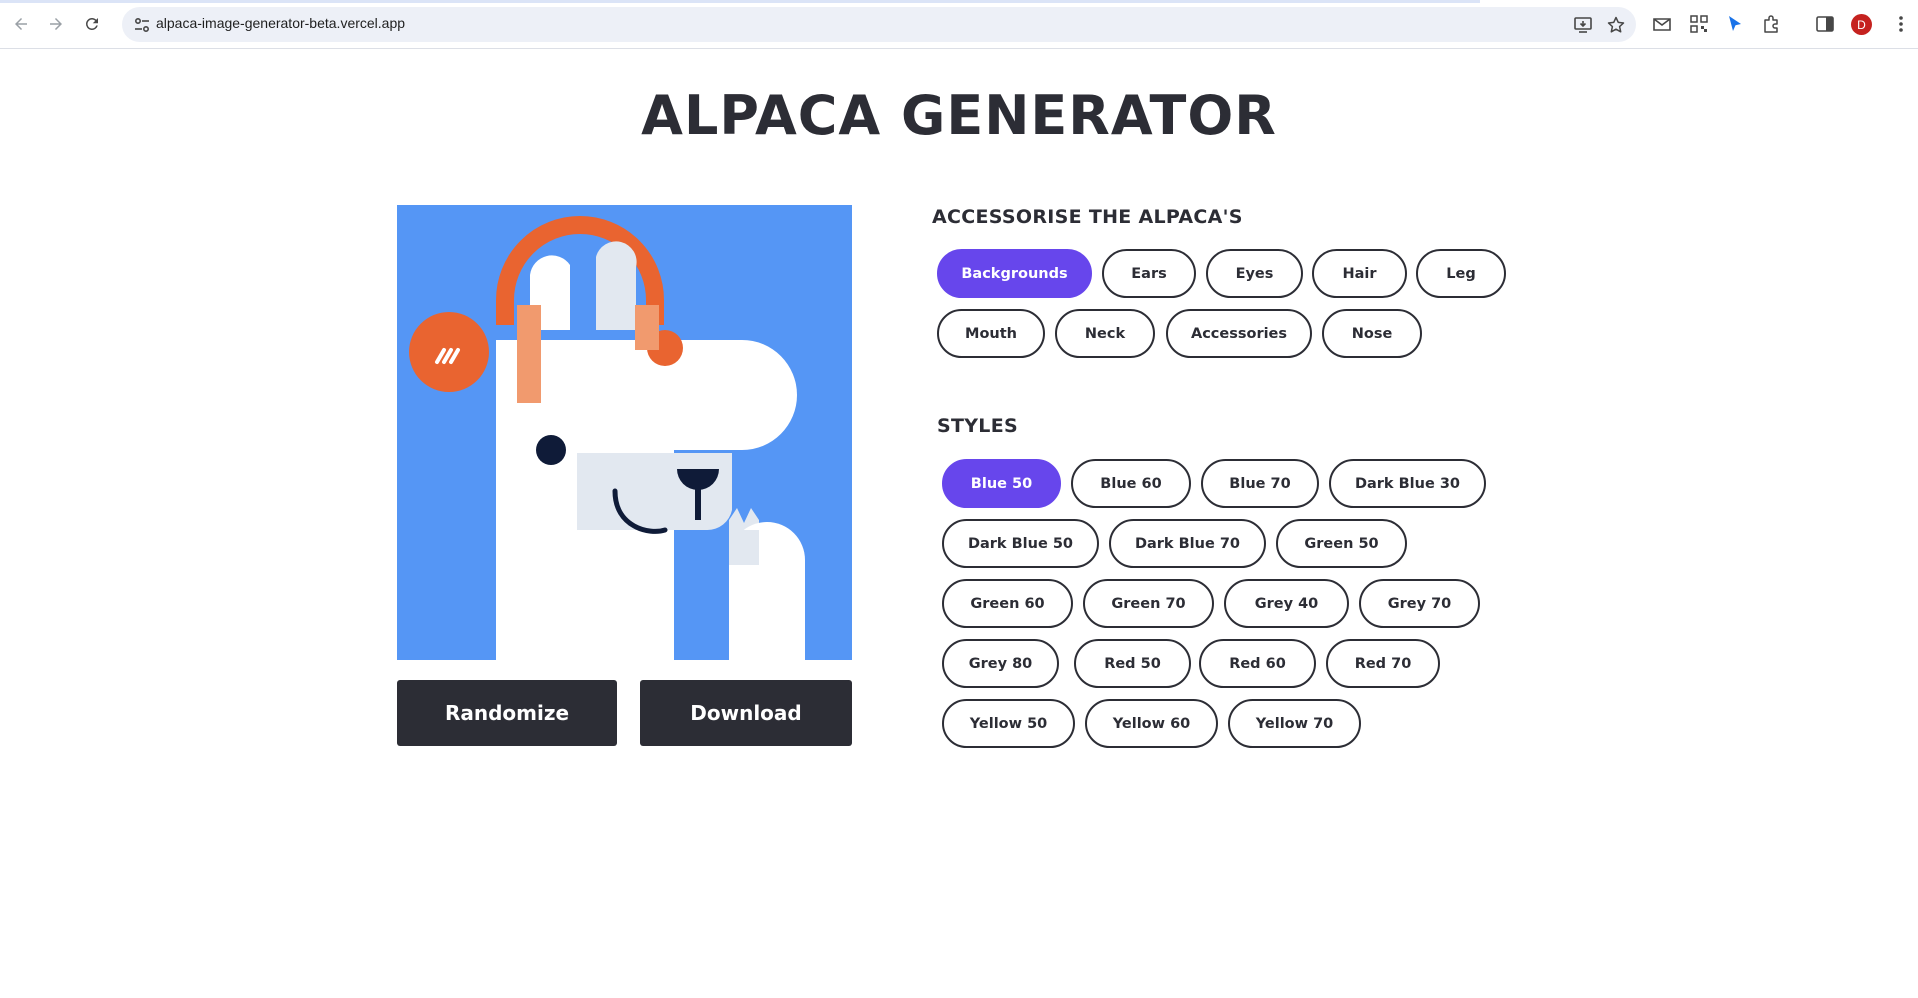 This screenshot has width=1918, height=998. What do you see at coordinates (1699, 24) in the screenshot?
I see `qr-code-extension-icon` at bounding box center [1699, 24].